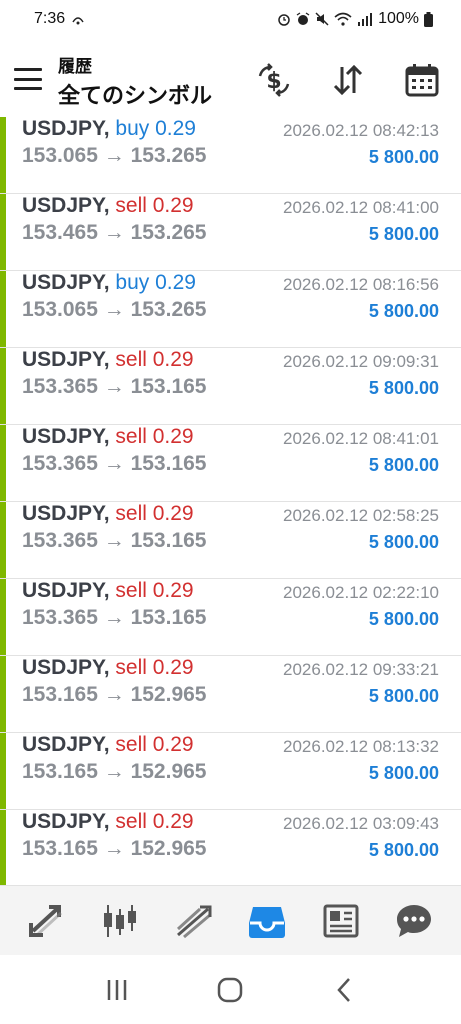 The width and height of the screenshot is (461, 1024). What do you see at coordinates (343, 19) in the screenshot?
I see `wifi-icon` at bounding box center [343, 19].